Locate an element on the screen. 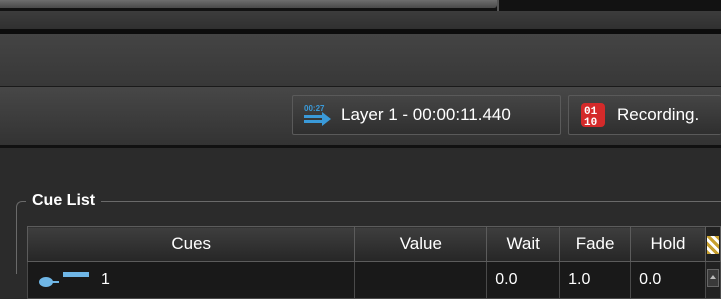  top-strip is located at coordinates (360, 5).